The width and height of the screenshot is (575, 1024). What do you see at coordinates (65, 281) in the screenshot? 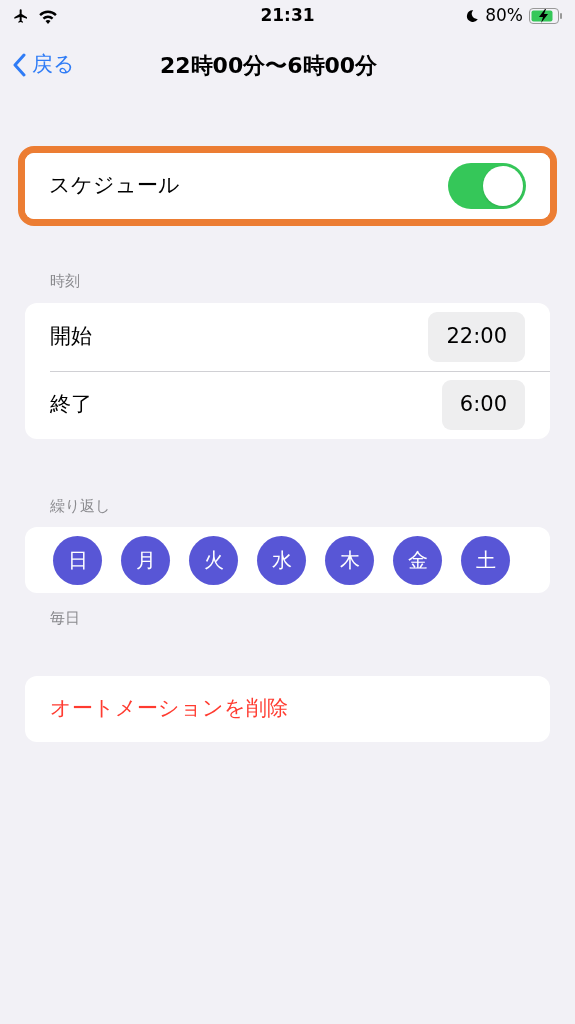
I see `section-header: 時刻` at bounding box center [65, 281].